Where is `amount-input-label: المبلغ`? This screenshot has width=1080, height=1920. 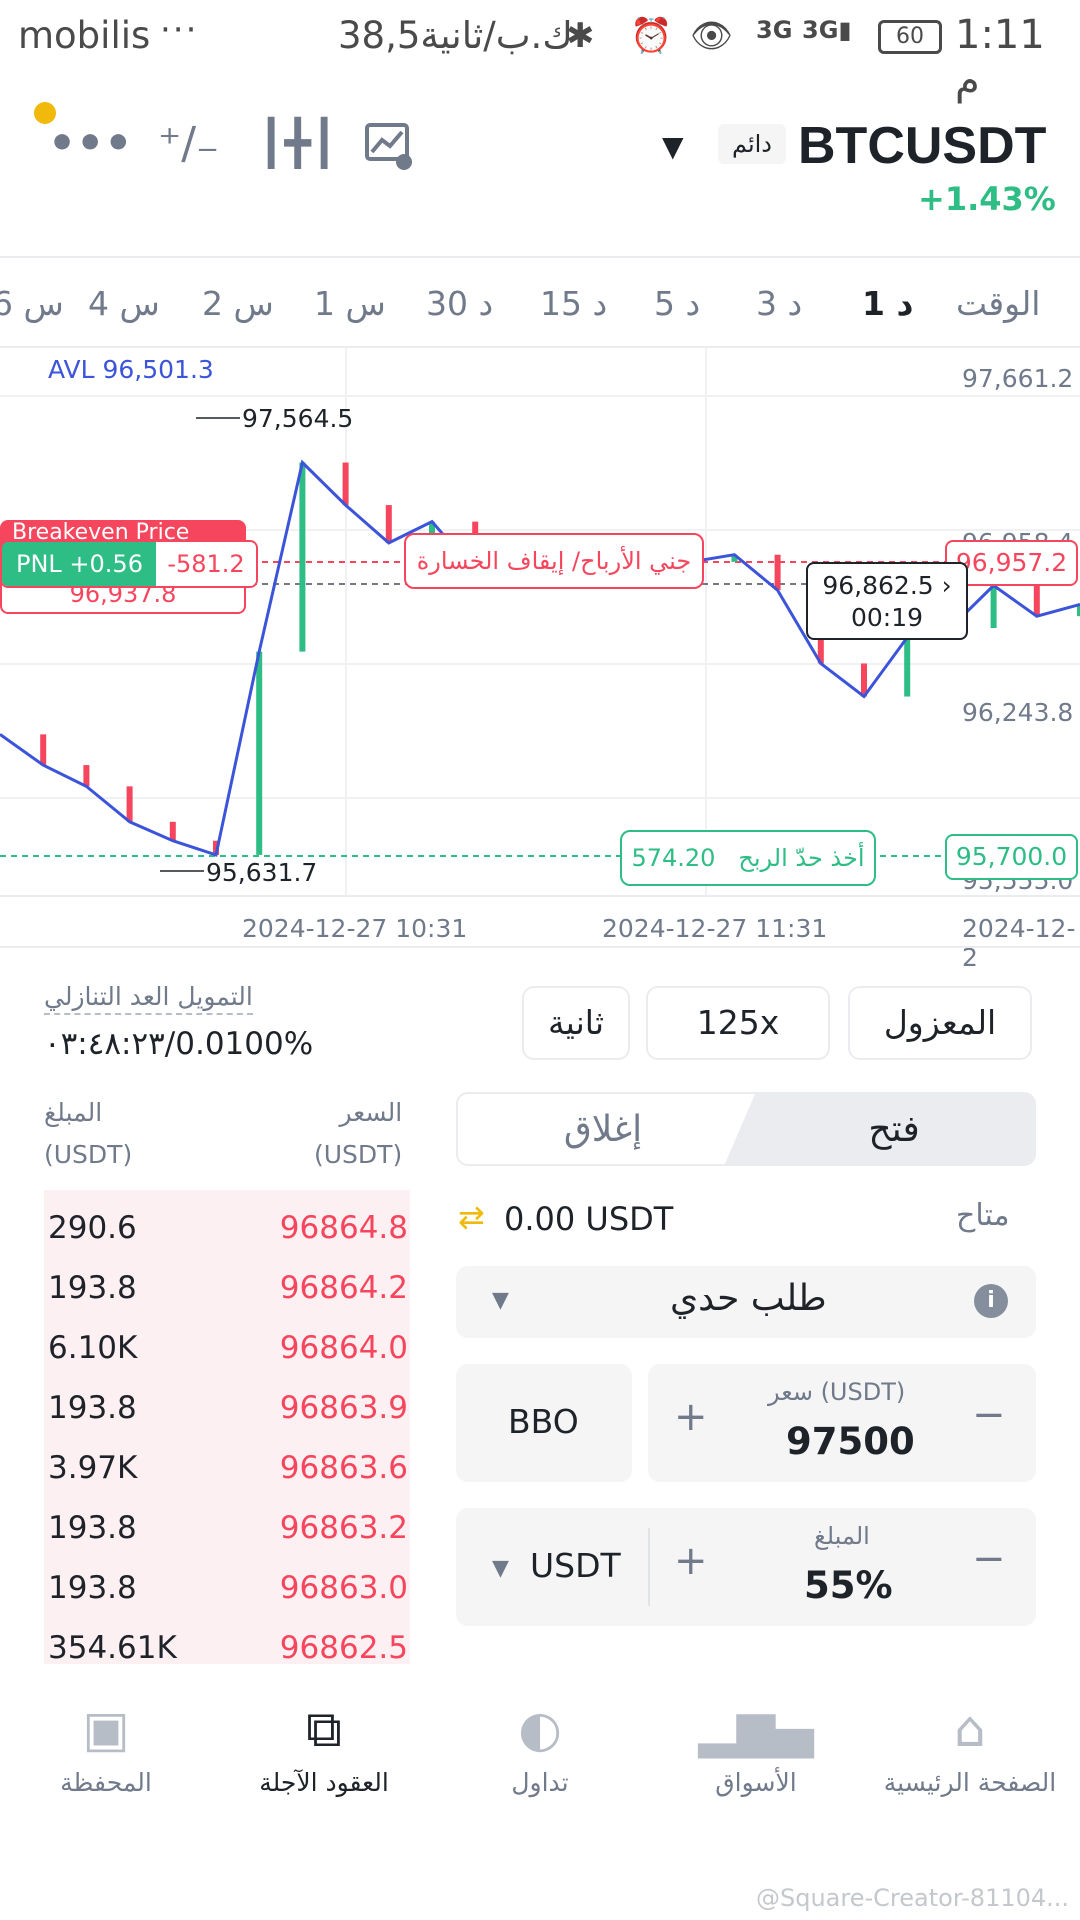
amount-input-label: المبلغ is located at coordinates (842, 1536).